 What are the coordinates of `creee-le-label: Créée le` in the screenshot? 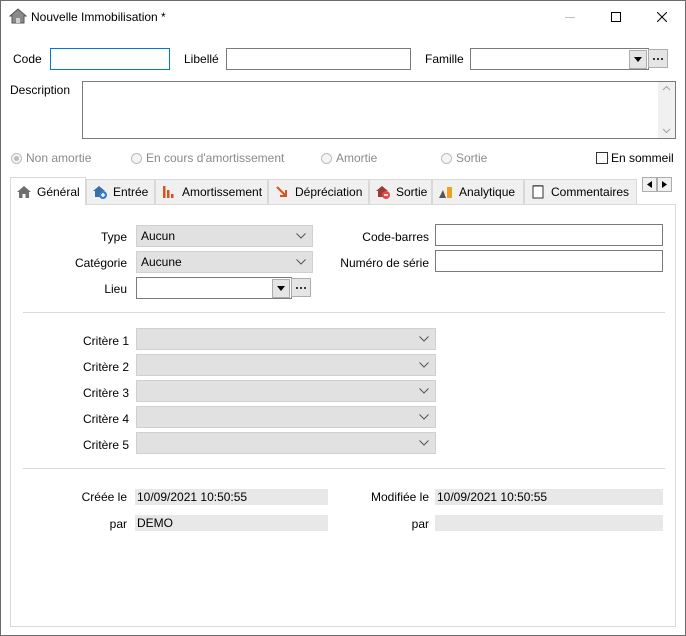 It's located at (104, 497).